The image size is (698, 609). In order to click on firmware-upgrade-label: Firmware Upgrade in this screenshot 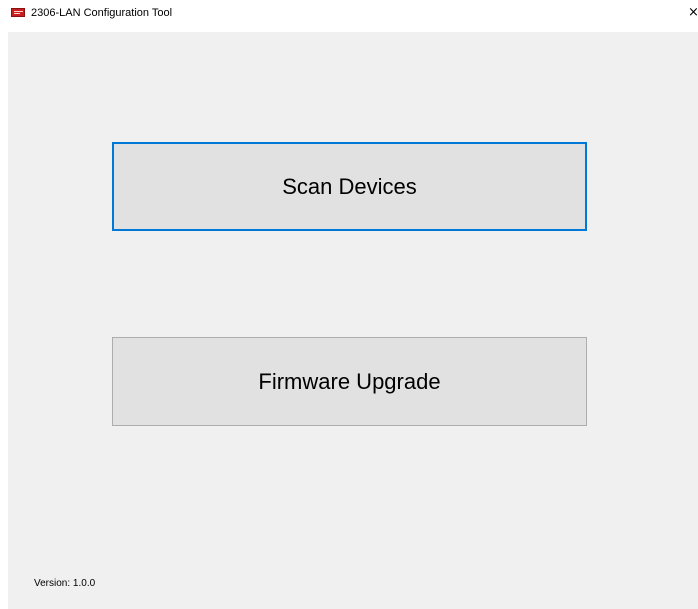, I will do `click(349, 381)`.